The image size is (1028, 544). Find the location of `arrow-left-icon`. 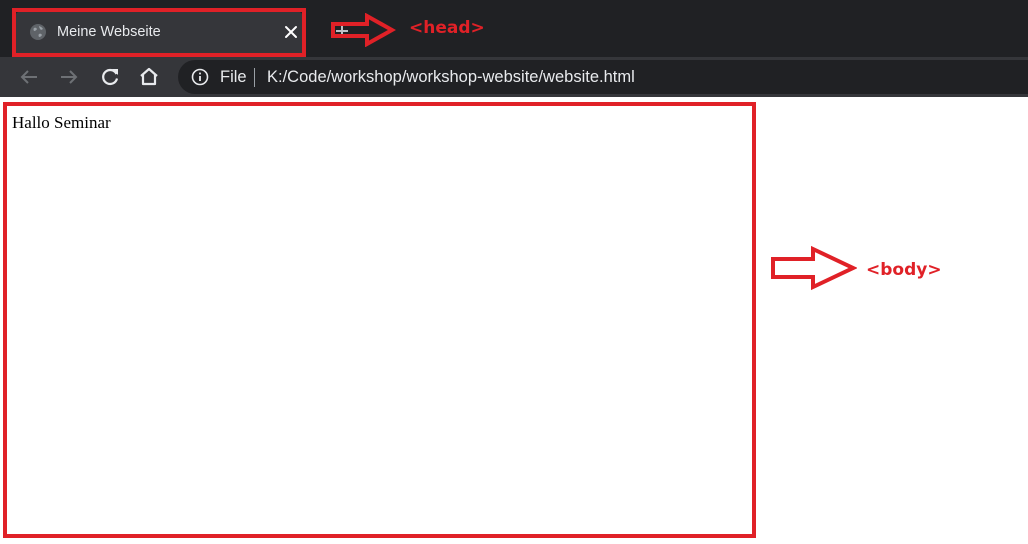

arrow-left-icon is located at coordinates (29, 77).